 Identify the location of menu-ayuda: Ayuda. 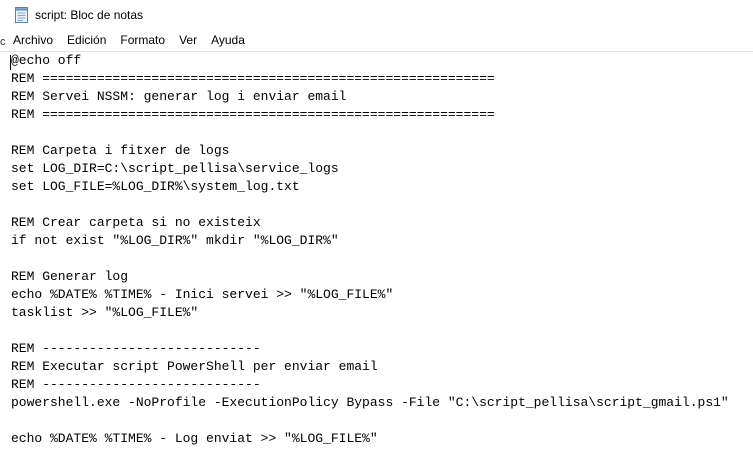
(228, 40).